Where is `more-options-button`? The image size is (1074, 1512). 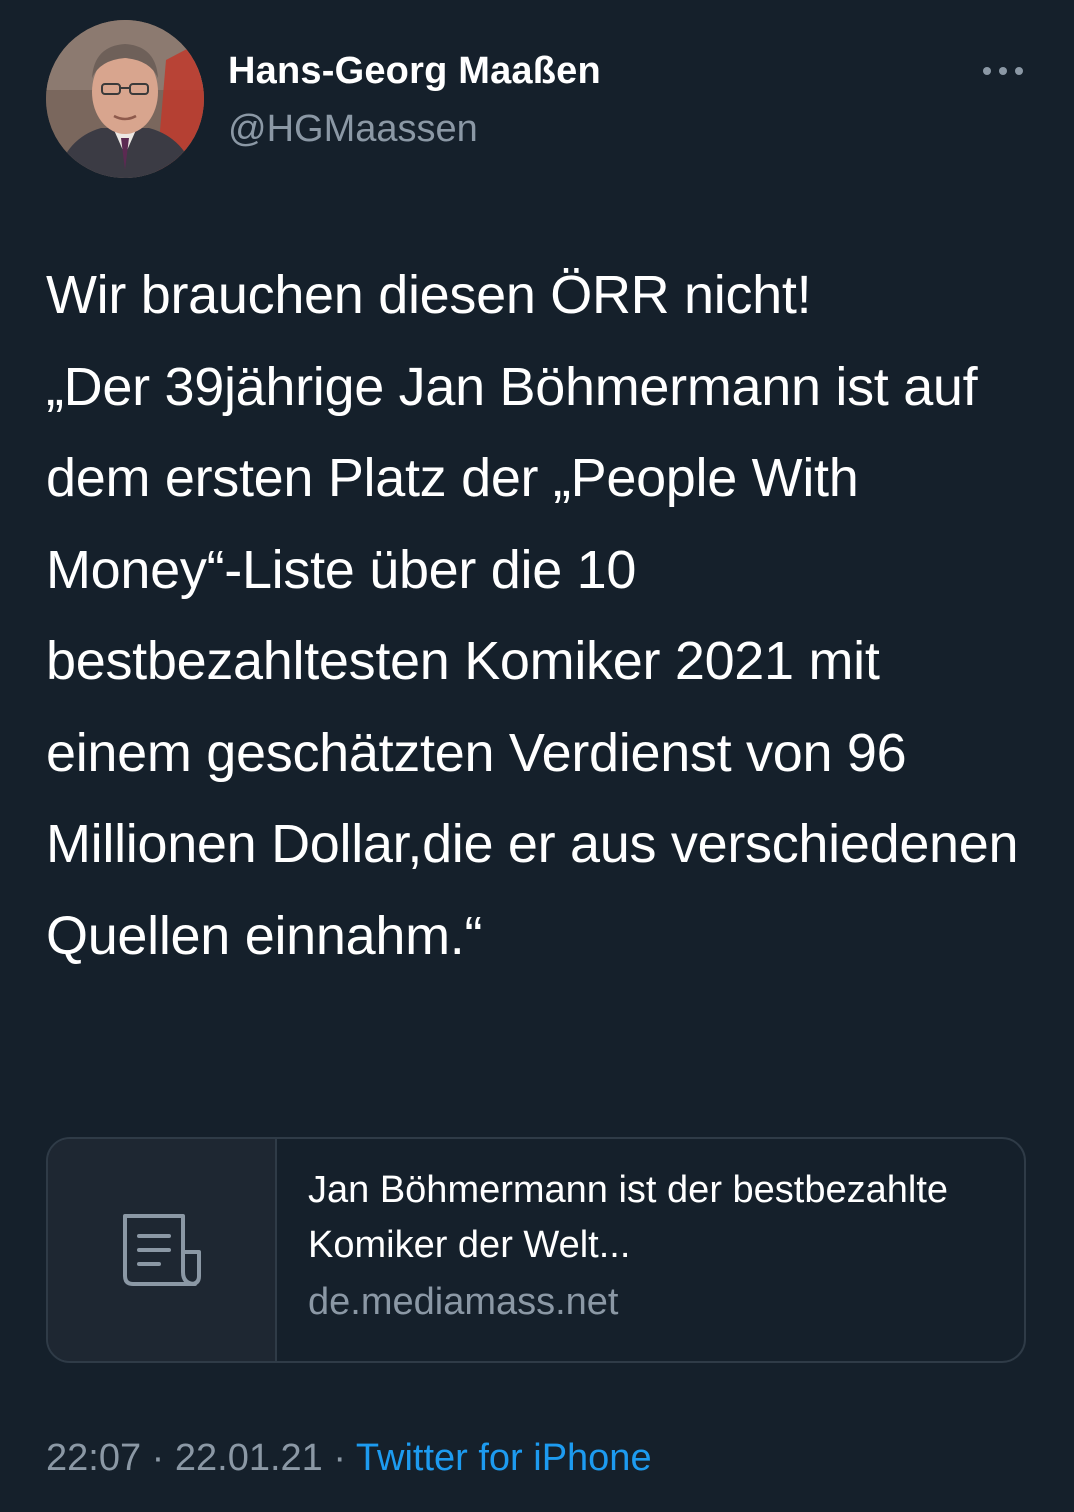 more-options-button is located at coordinates (1003, 71).